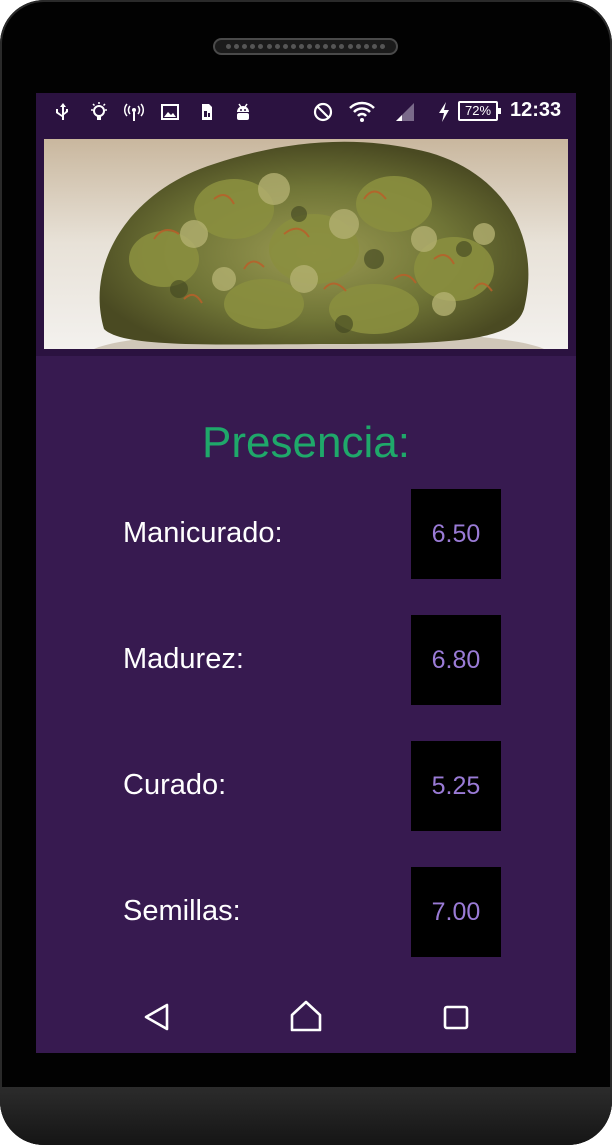 This screenshot has width=612, height=1145. Describe the element at coordinates (306, 660) in the screenshot. I see `rating-row-madurez: Madurez: 6.80` at that location.